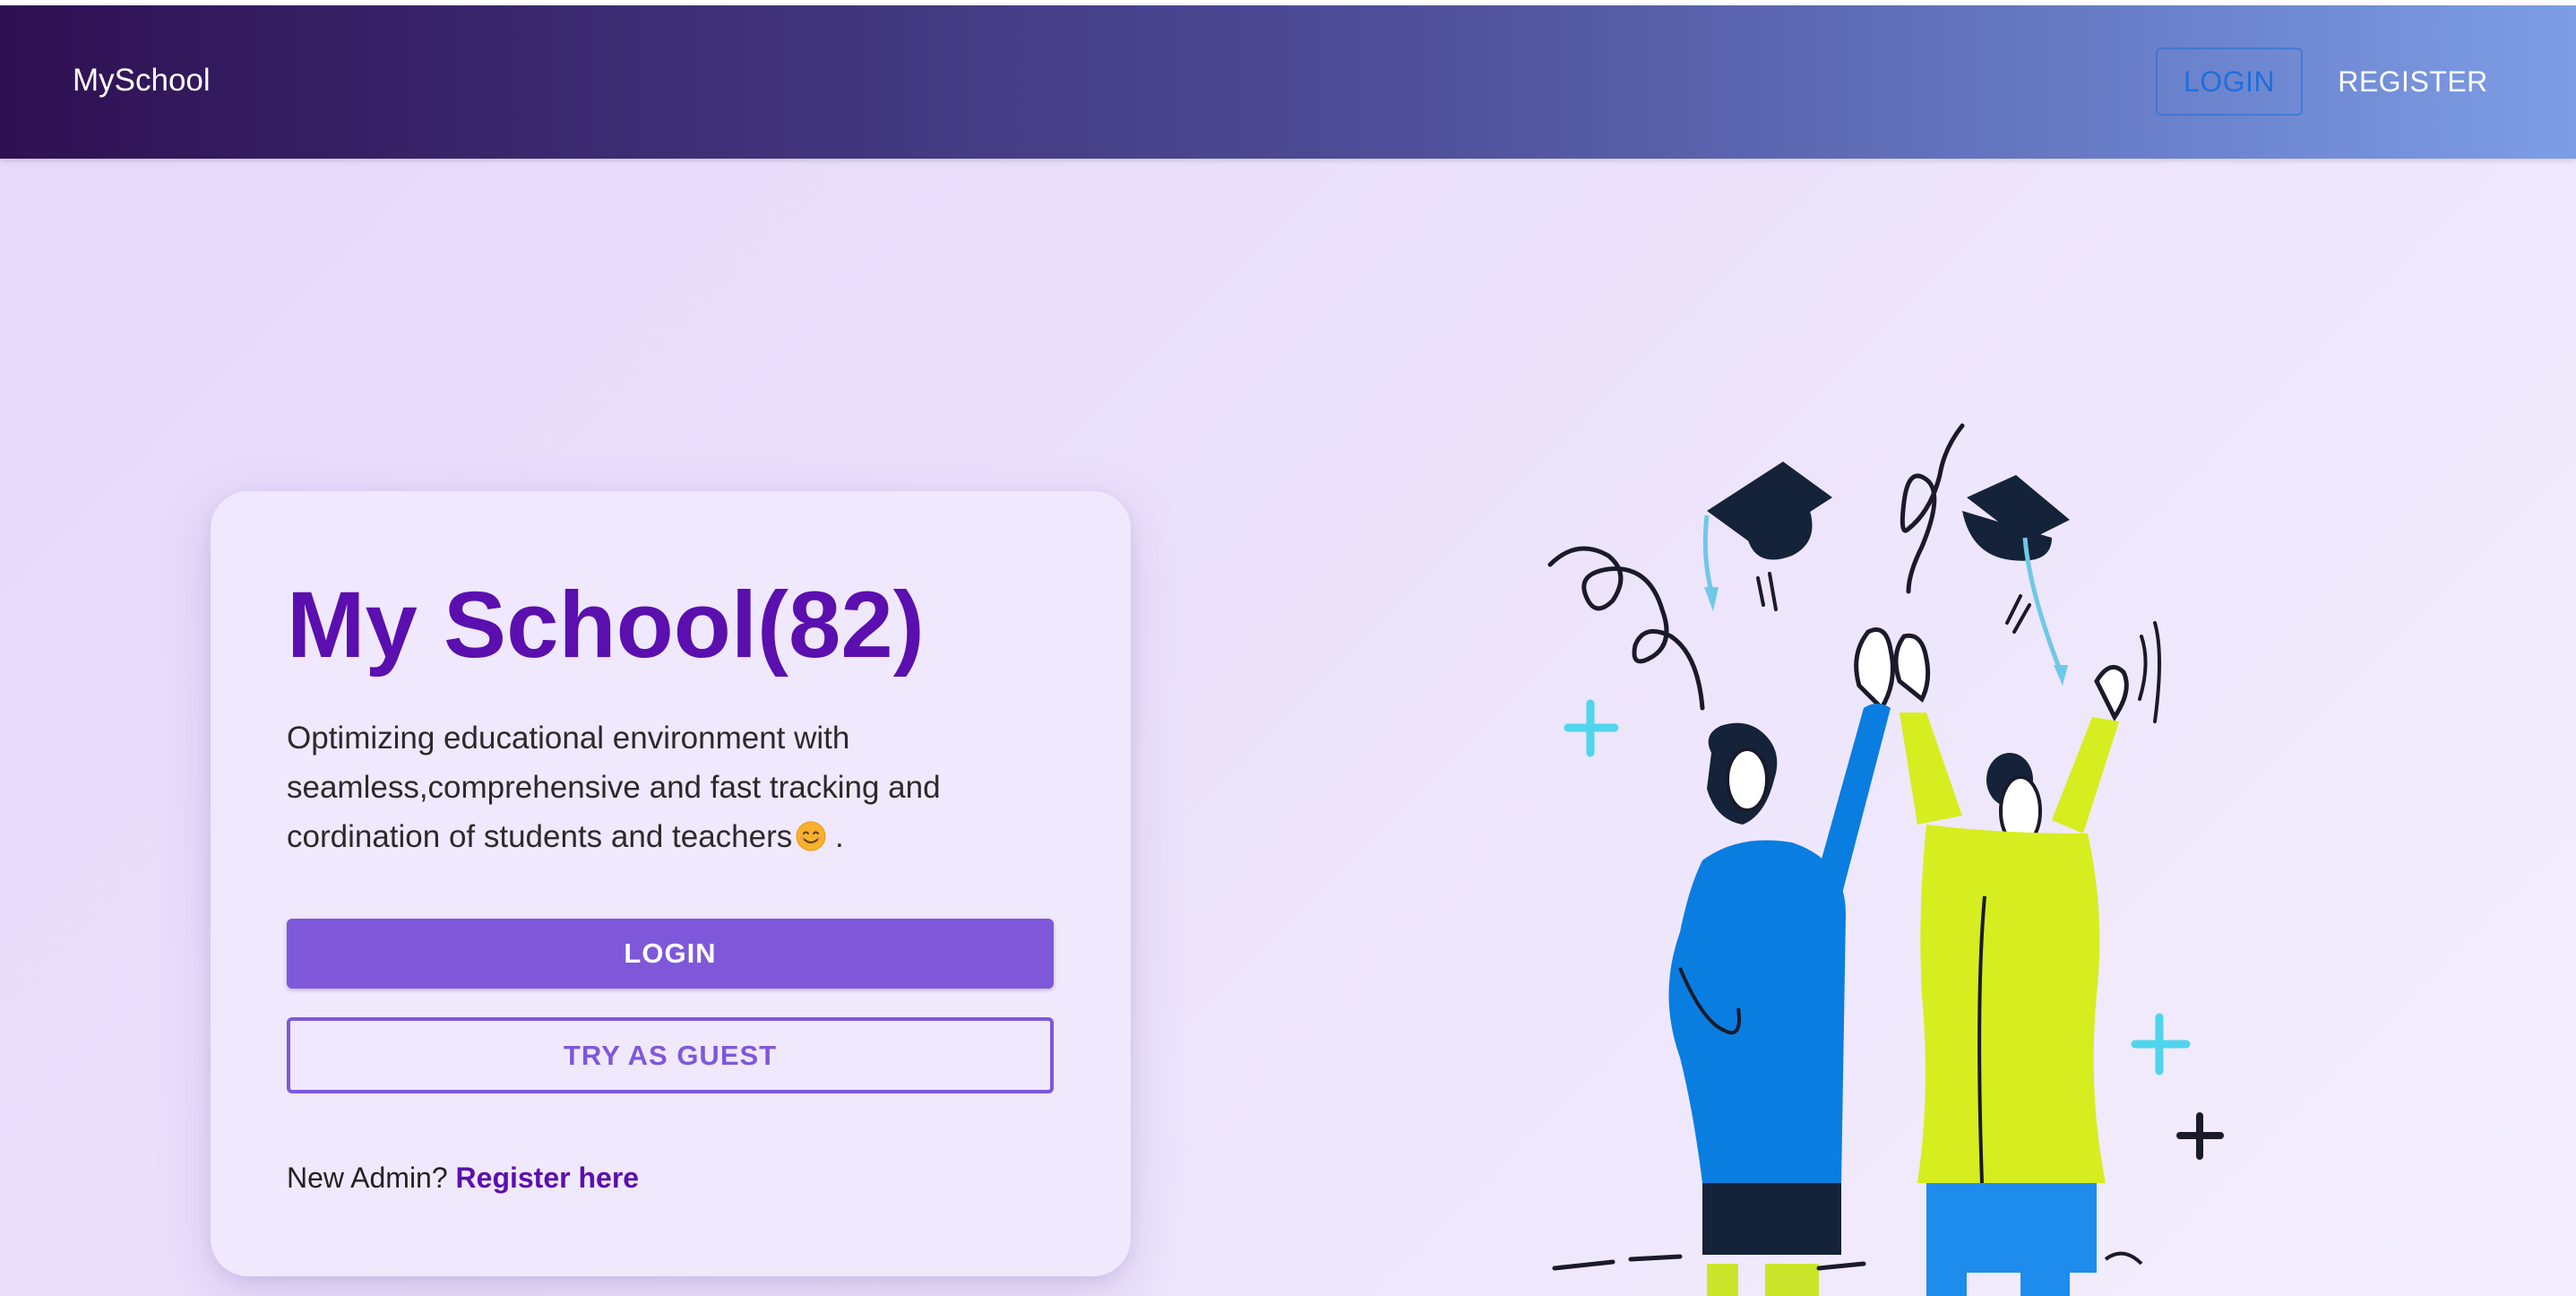 The height and width of the screenshot is (1296, 2576). I want to click on try-as-guest-button: TRY AS GUEST, so click(670, 1055).